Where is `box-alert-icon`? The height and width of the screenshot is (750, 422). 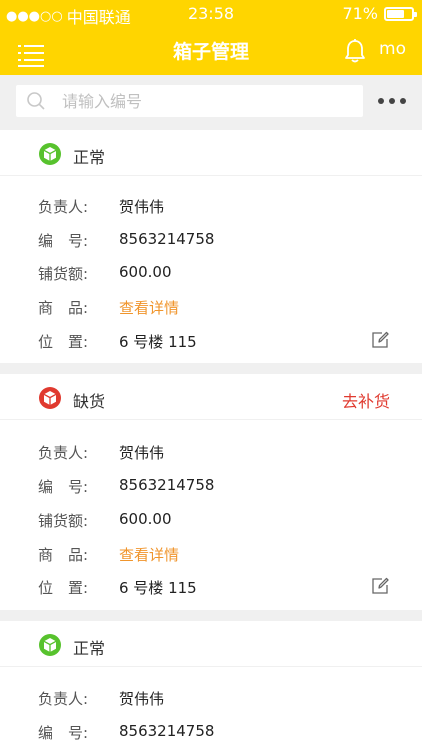 box-alert-icon is located at coordinates (50, 398).